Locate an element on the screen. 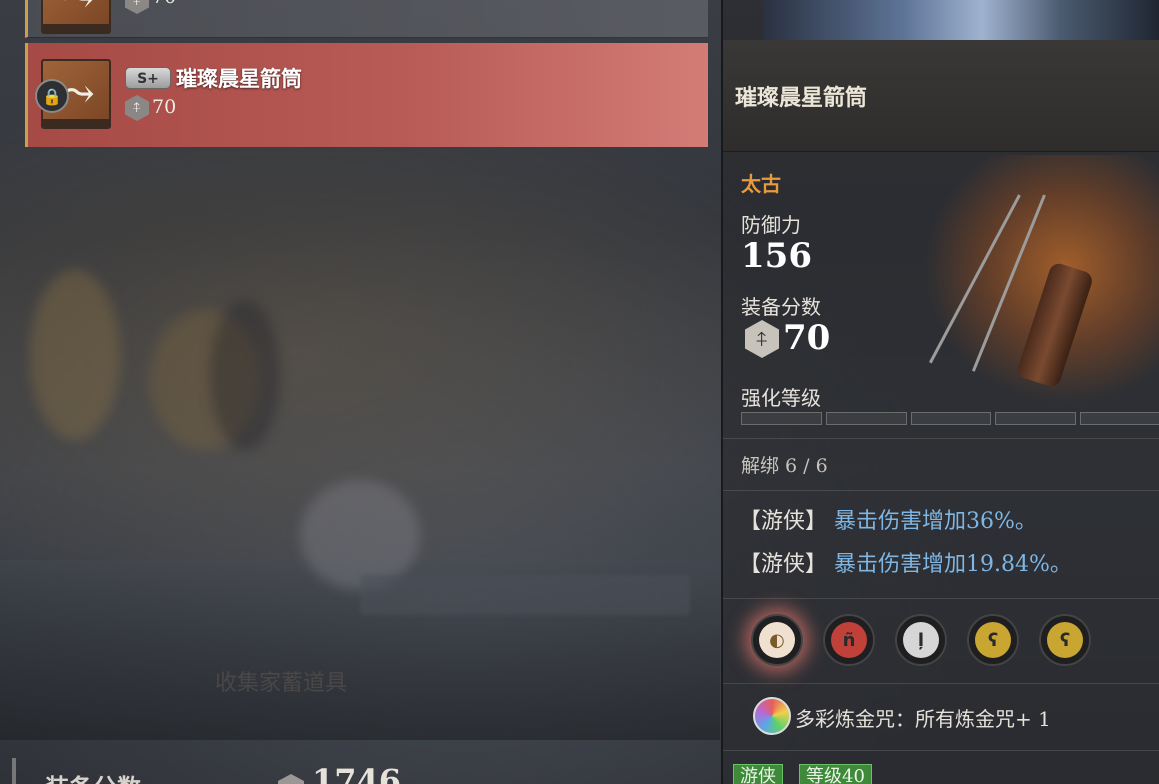 This screenshot has width=1159, height=784. effect-line: 【游侠】 暴击伤害增加19.84%。 is located at coordinates (905, 562).